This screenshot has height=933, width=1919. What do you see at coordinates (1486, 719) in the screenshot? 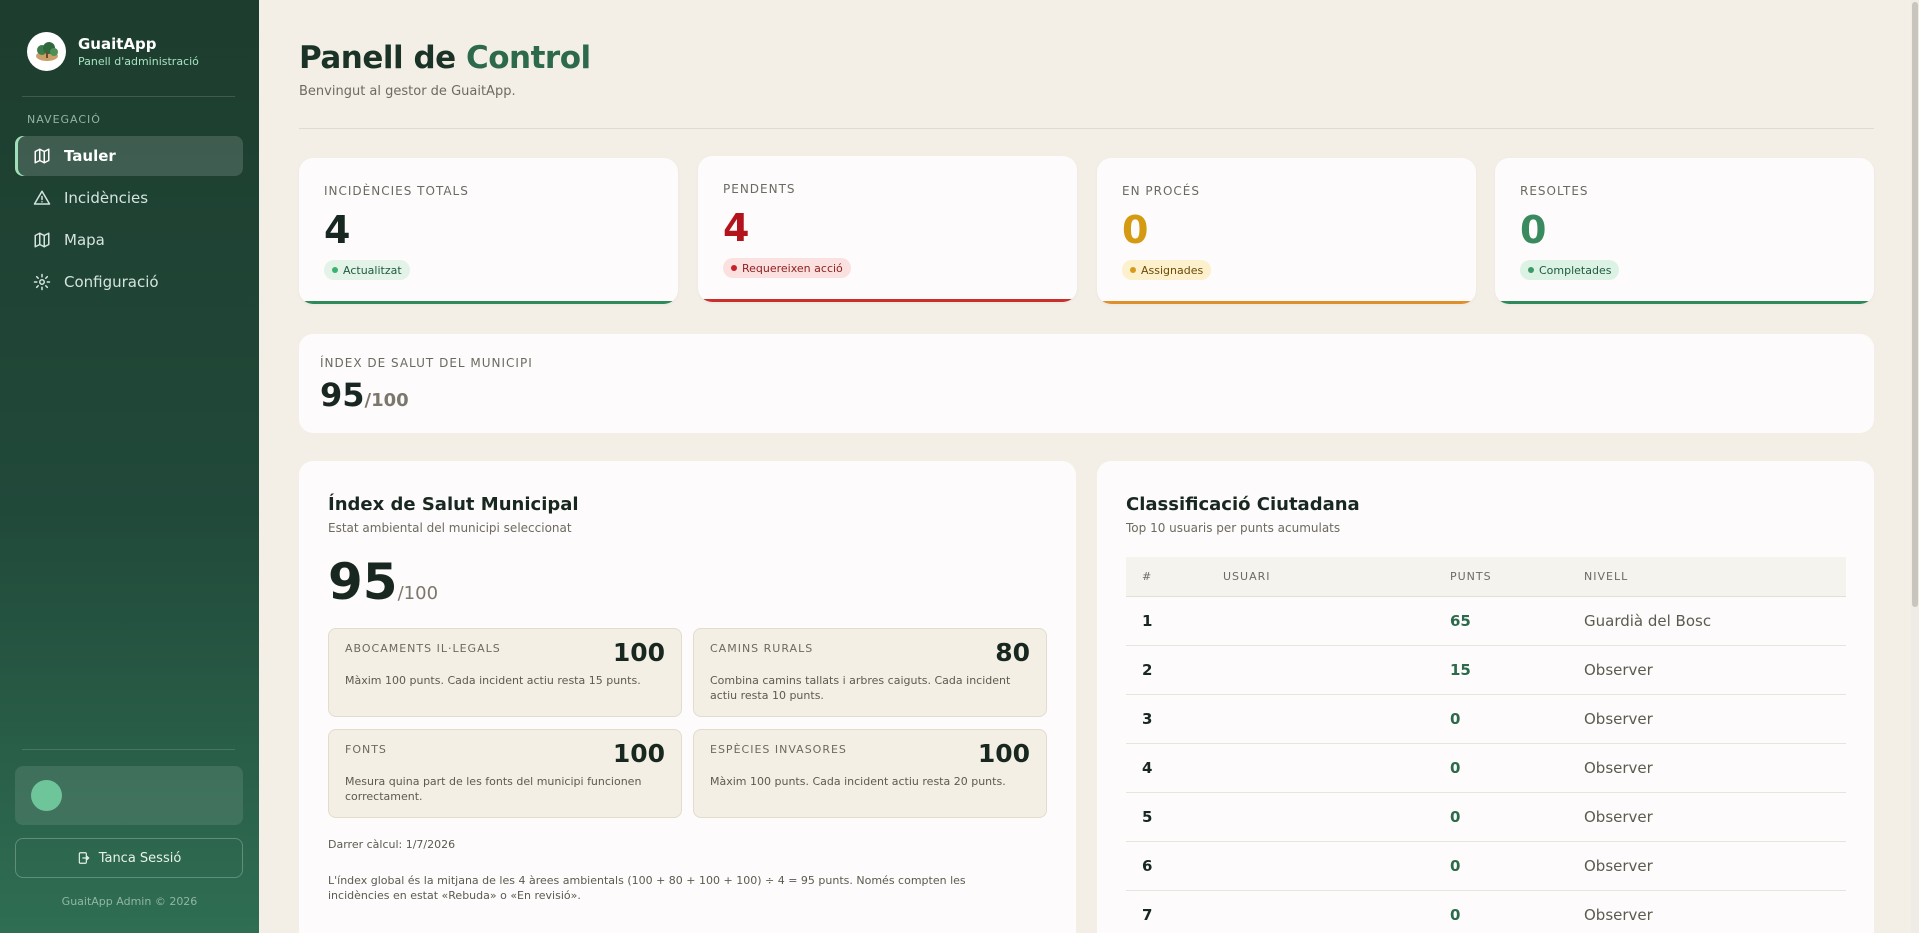
I see `table-row: 3 0 Observer` at bounding box center [1486, 719].